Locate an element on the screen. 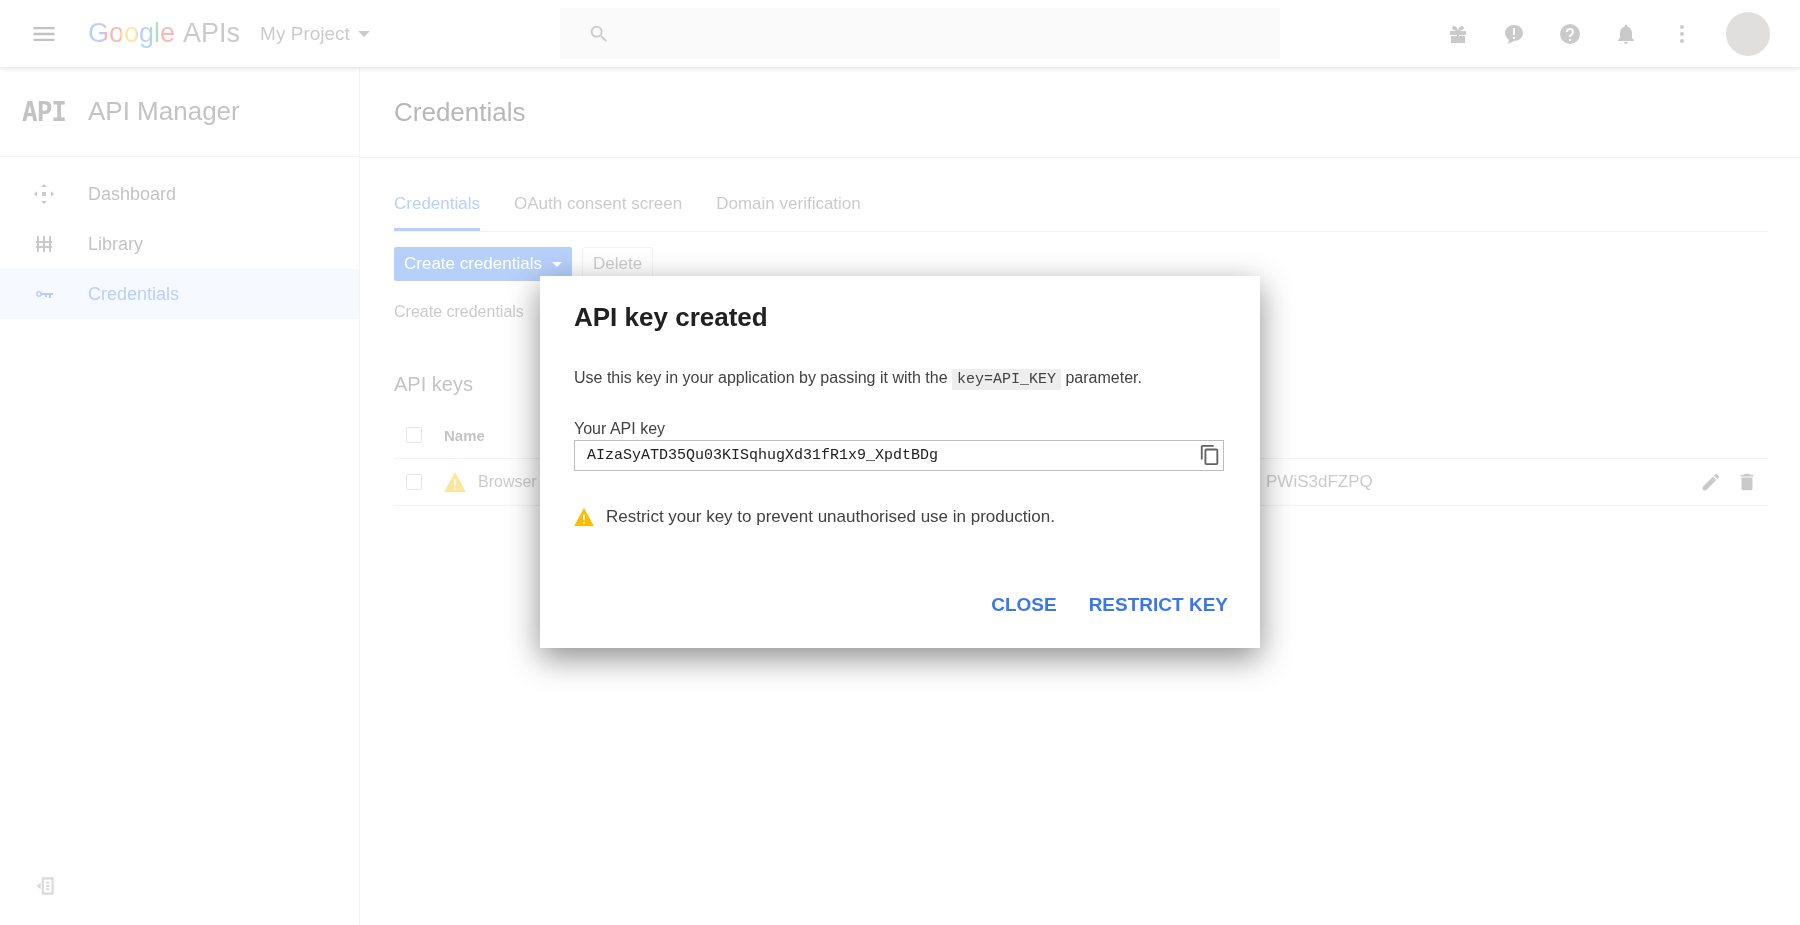  tab: Credentials is located at coordinates (437, 206).